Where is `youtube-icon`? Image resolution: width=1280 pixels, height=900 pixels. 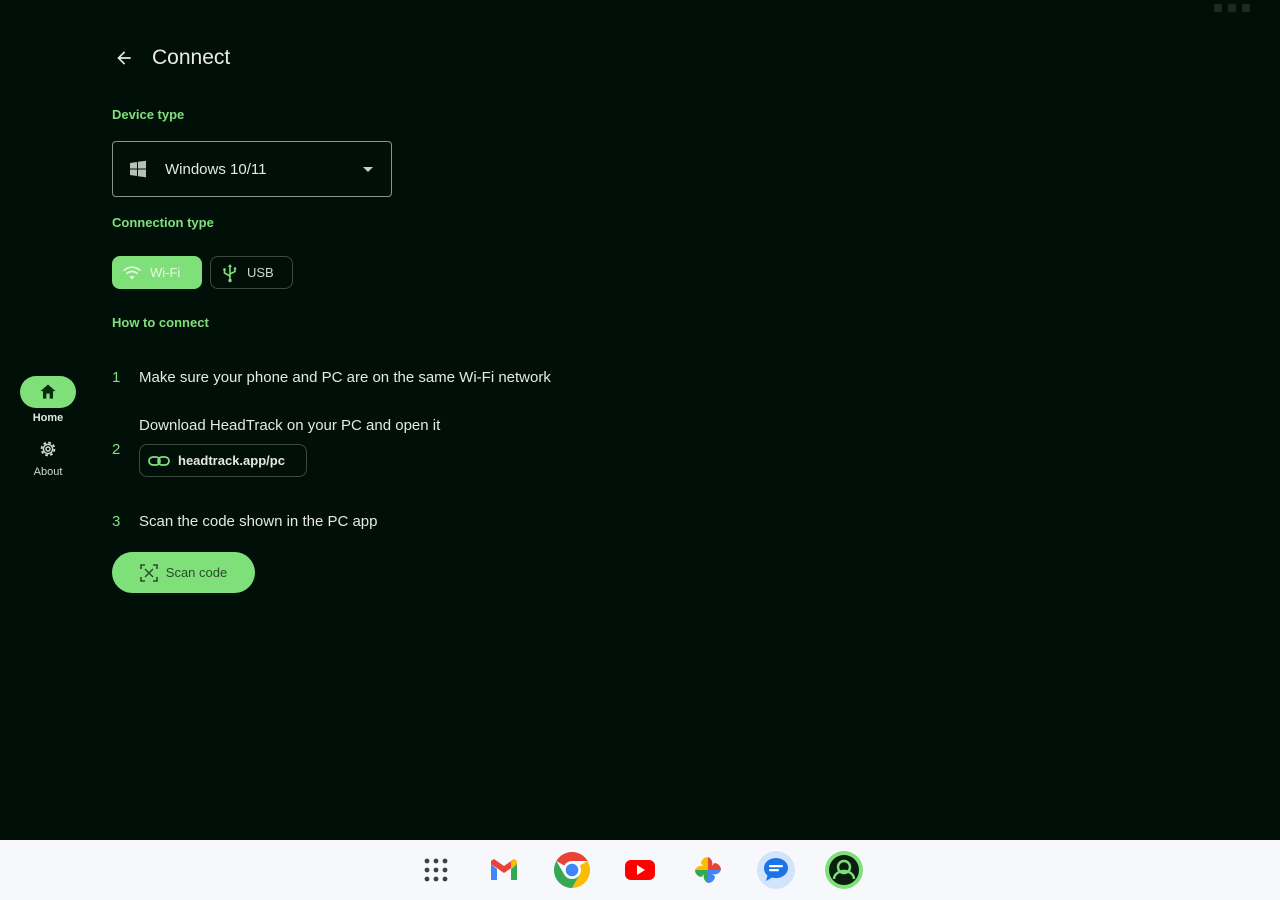 youtube-icon is located at coordinates (640, 870).